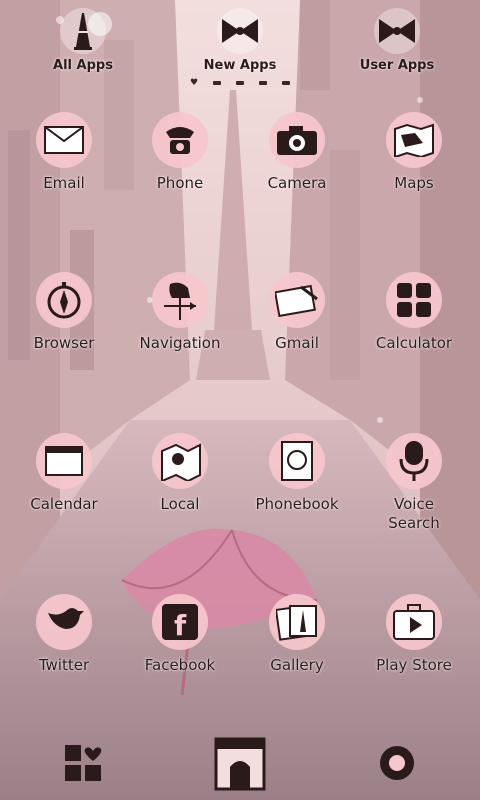 The width and height of the screenshot is (480, 800). Describe the element at coordinates (180, 343) in the screenshot. I see `app-label: Navigation` at that location.